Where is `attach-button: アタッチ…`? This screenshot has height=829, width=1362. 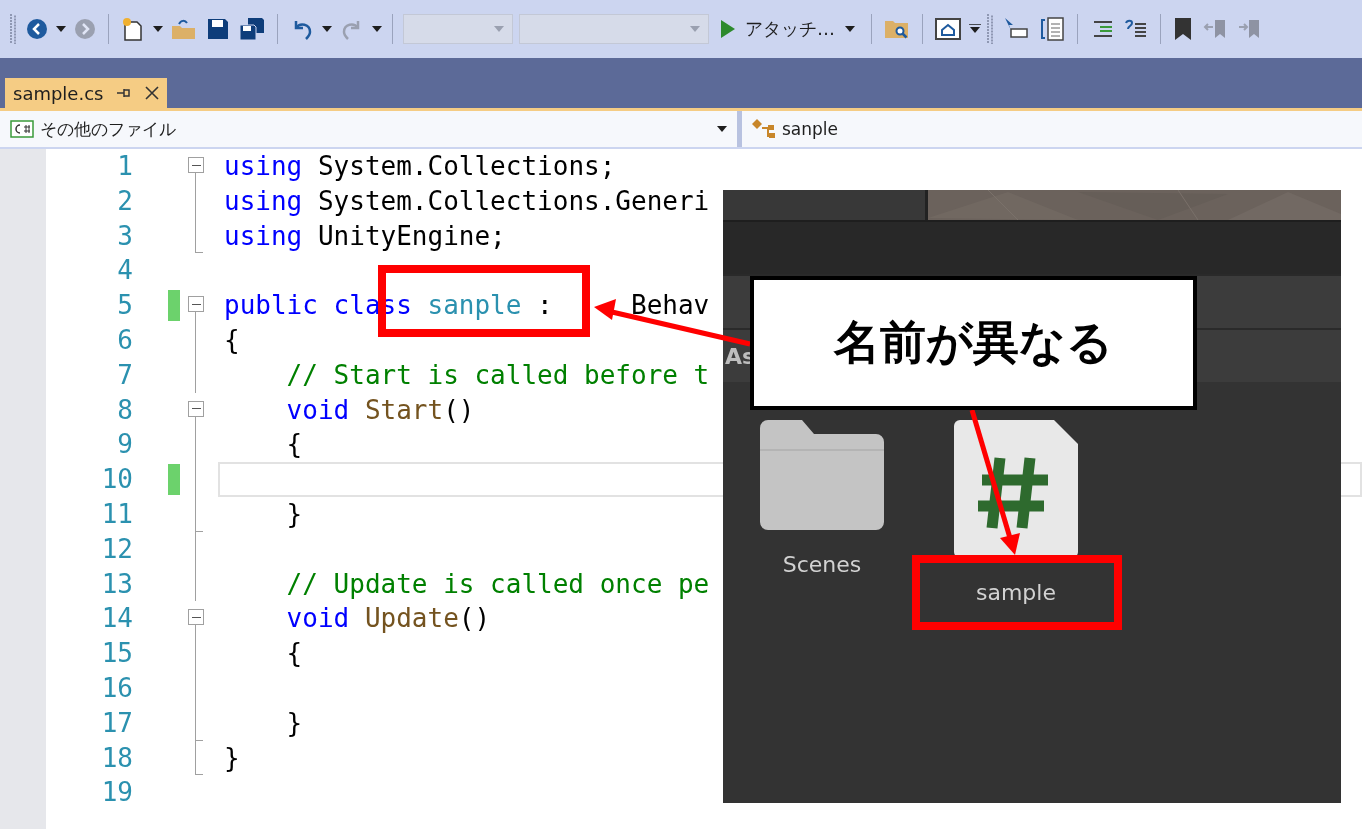
attach-button: アタッチ… is located at coordinates (788, 29).